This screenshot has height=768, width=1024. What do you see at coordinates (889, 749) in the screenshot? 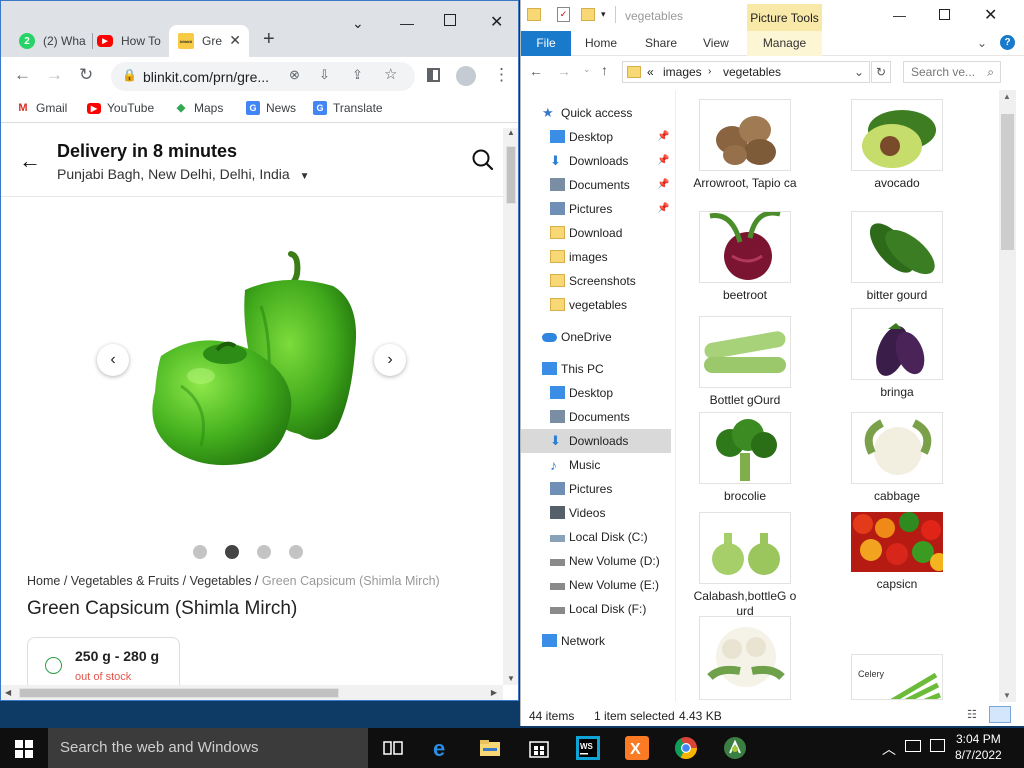
I see `chevron-up-icon: ︿` at bounding box center [889, 749].